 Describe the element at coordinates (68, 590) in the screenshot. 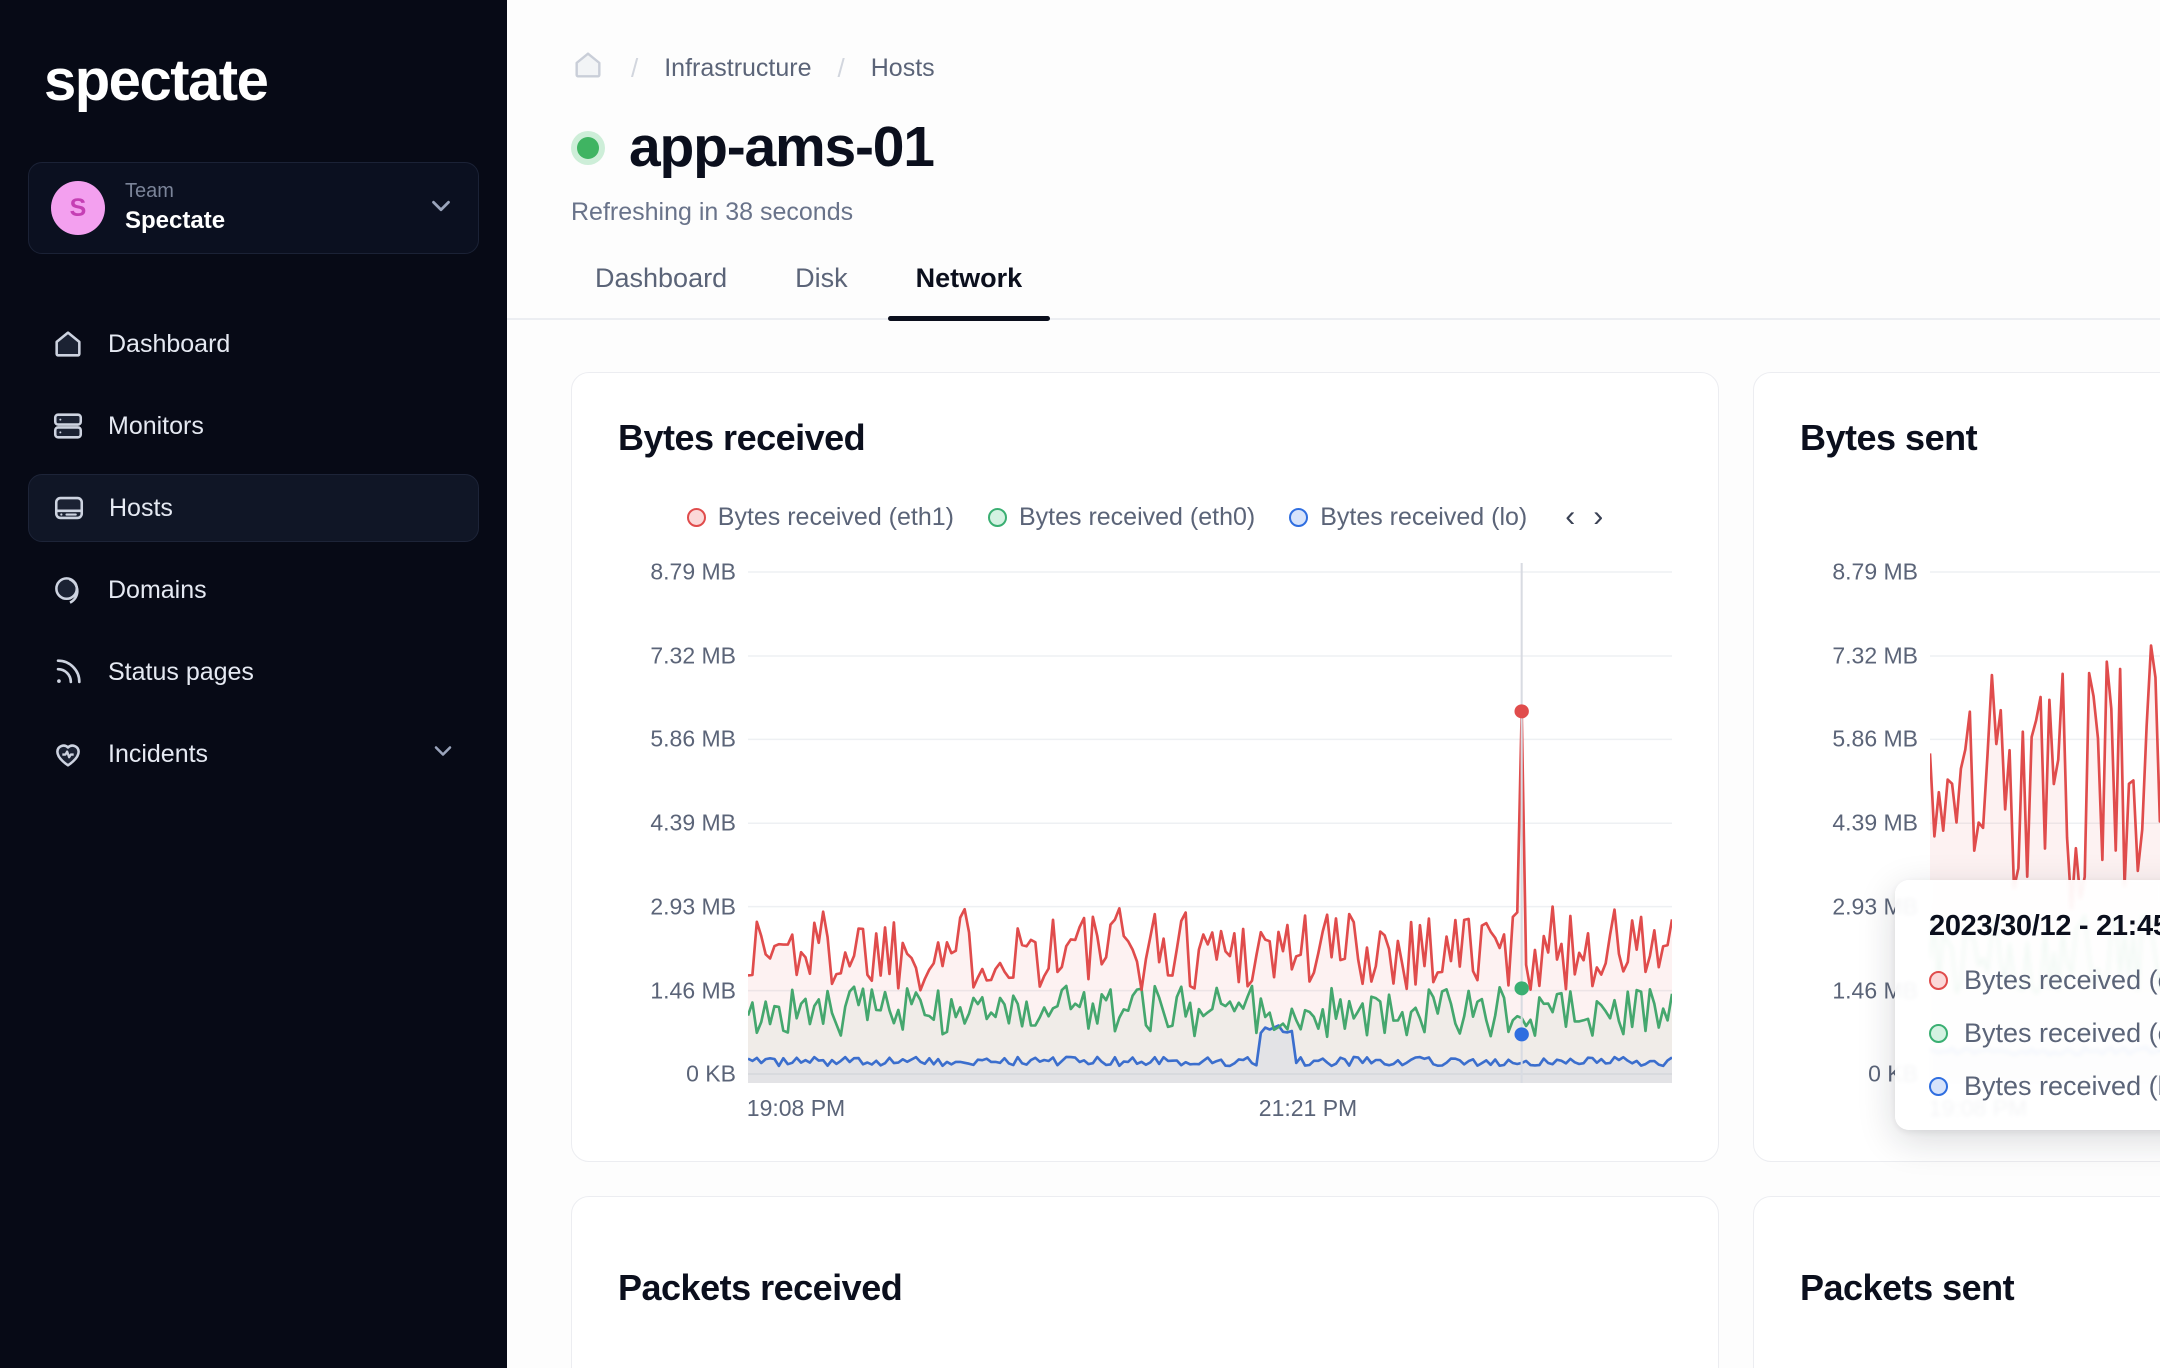

I see `globe-icon` at that location.